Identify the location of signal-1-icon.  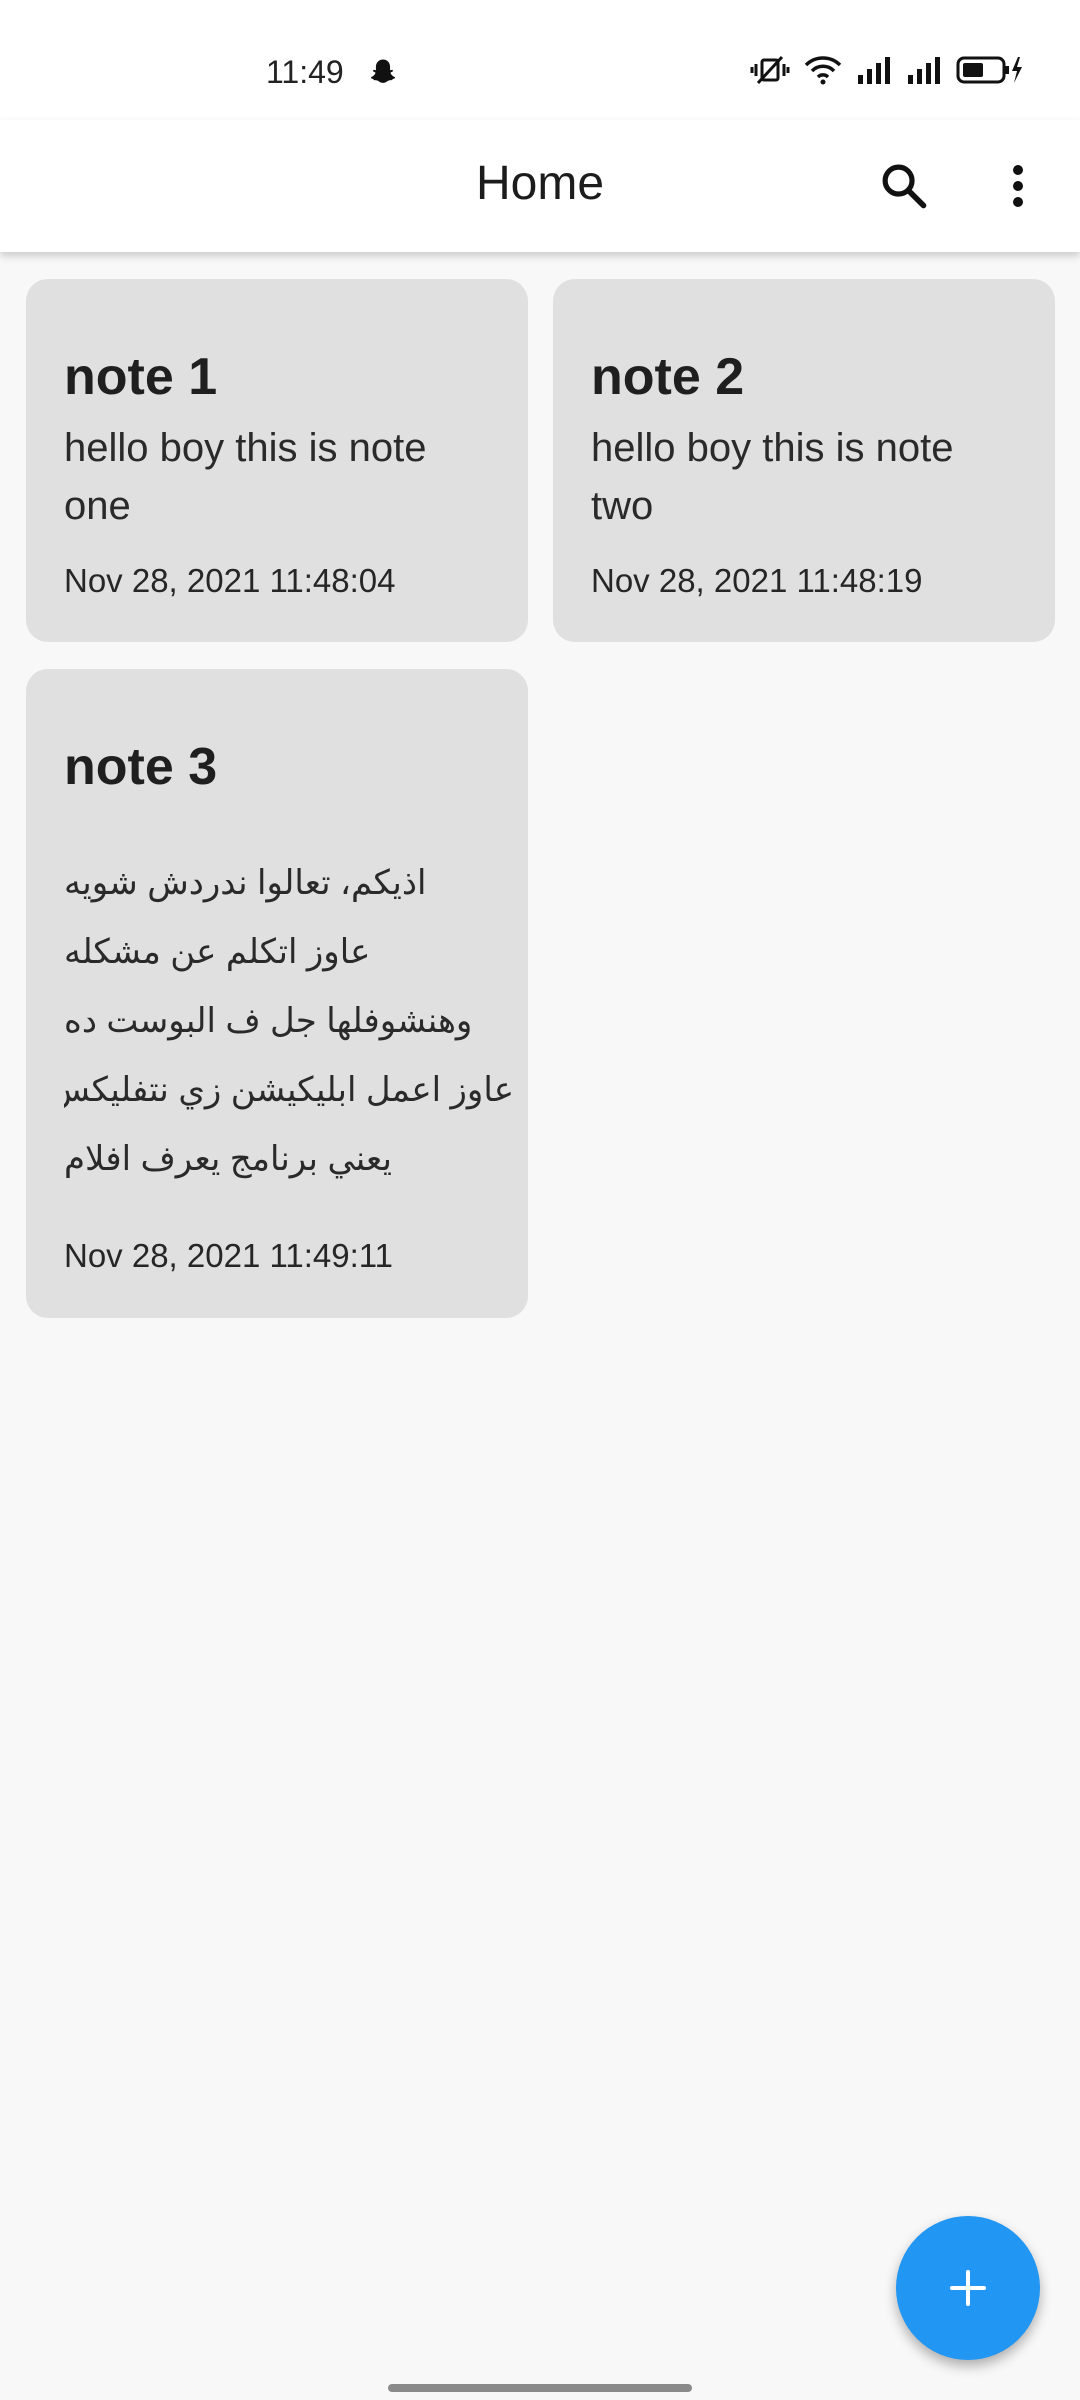
(874, 72).